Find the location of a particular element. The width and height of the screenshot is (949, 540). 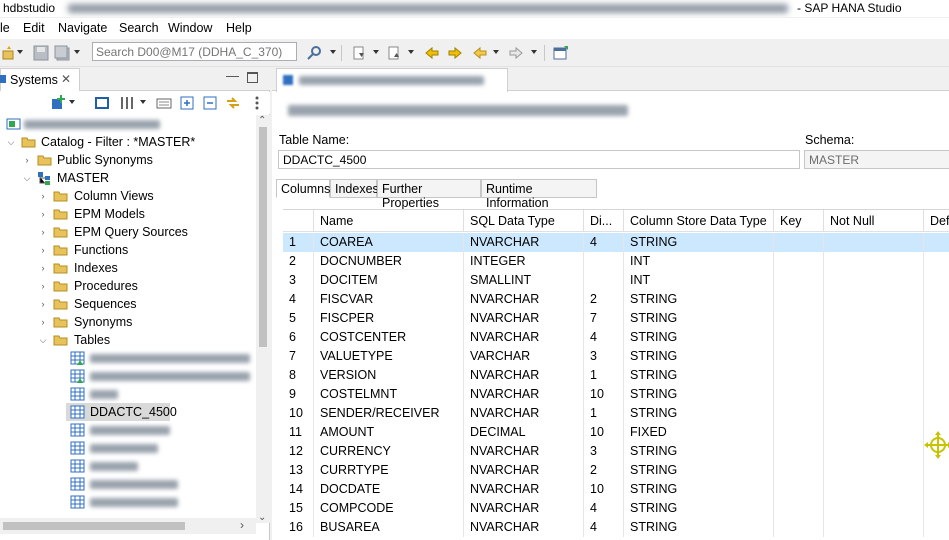

new-icon is located at coordinates (8, 52).